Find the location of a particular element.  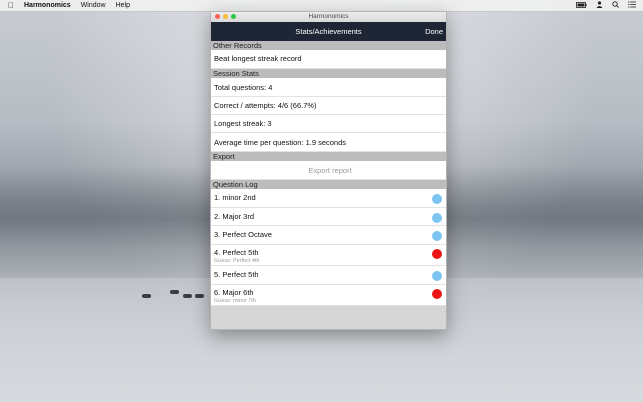

section-header-other-records: Other Records is located at coordinates (328, 45).